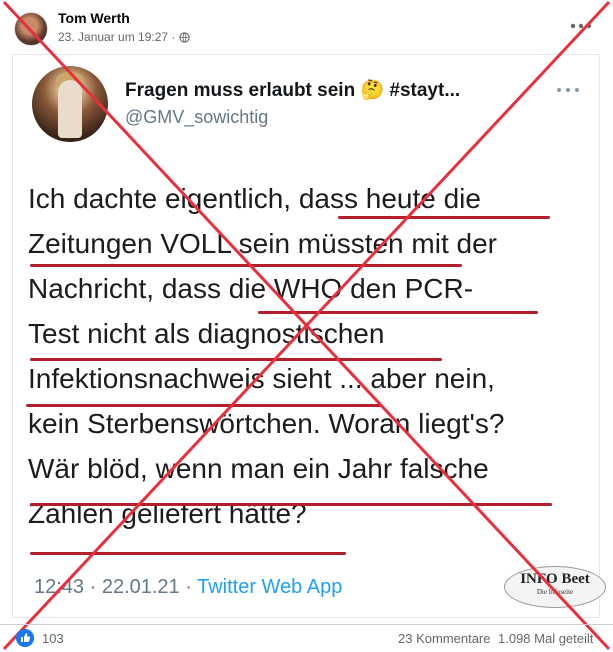 This screenshot has width=613, height=652. I want to click on like-icon, so click(25, 638).